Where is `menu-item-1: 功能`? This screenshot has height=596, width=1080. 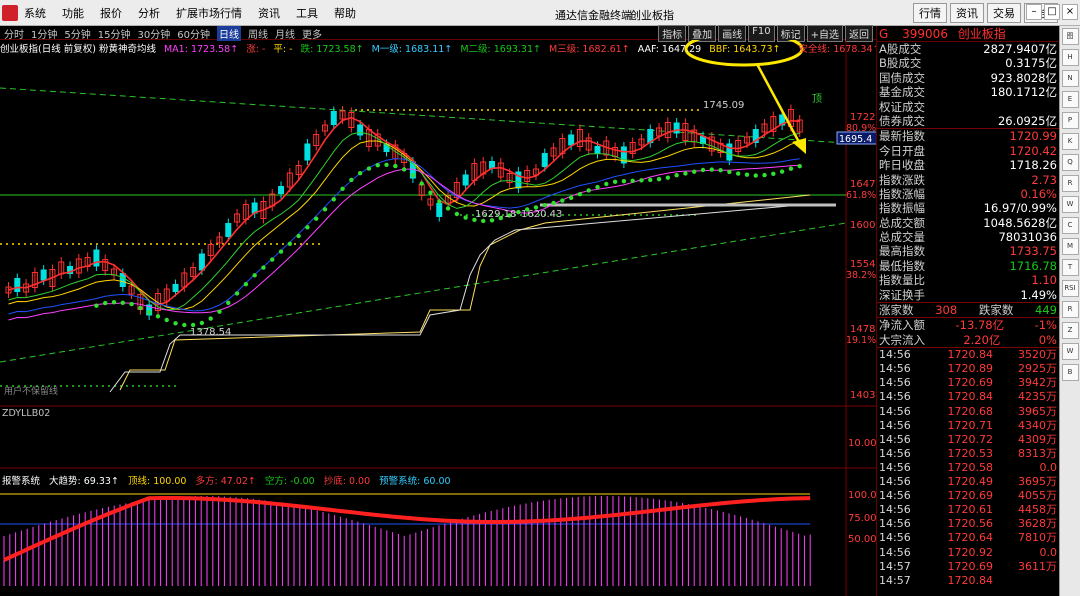 menu-item-1: 功能 is located at coordinates (73, 13).